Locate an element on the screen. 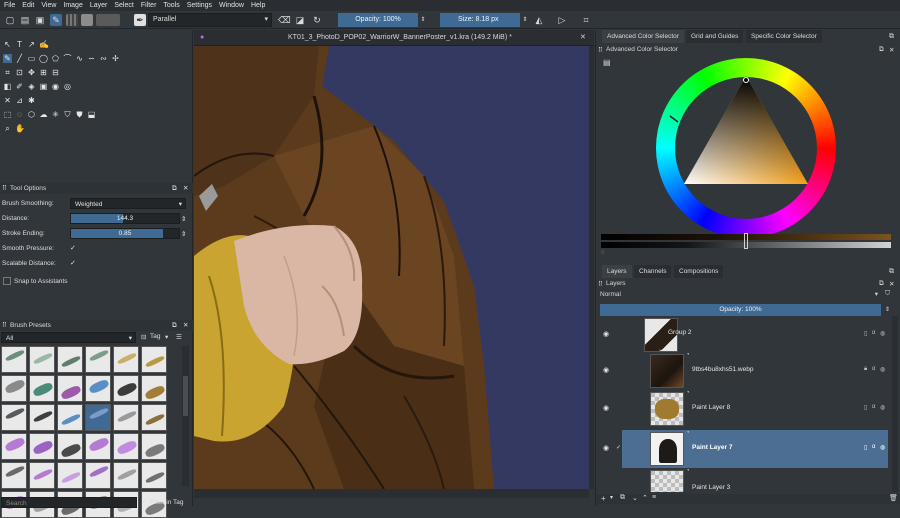 This screenshot has height=518, width=900. duplicate-layer-icon: ⧉ is located at coordinates (622, 498).